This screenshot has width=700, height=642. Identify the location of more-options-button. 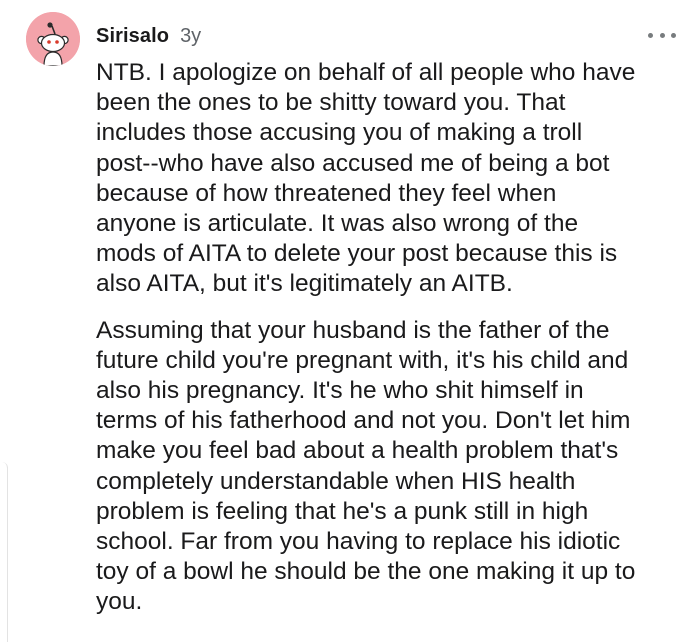
(662, 35).